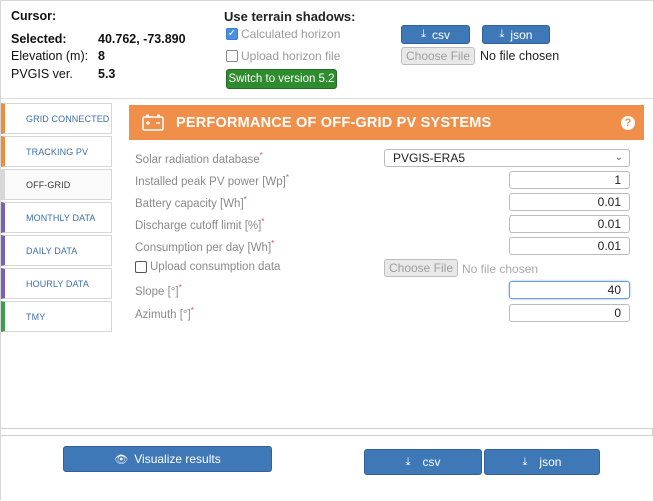 This screenshot has height=501, width=653. I want to click on panel-title: PERFORMANCE OF OFF-GRID PV SYSTEMS, so click(334, 122).